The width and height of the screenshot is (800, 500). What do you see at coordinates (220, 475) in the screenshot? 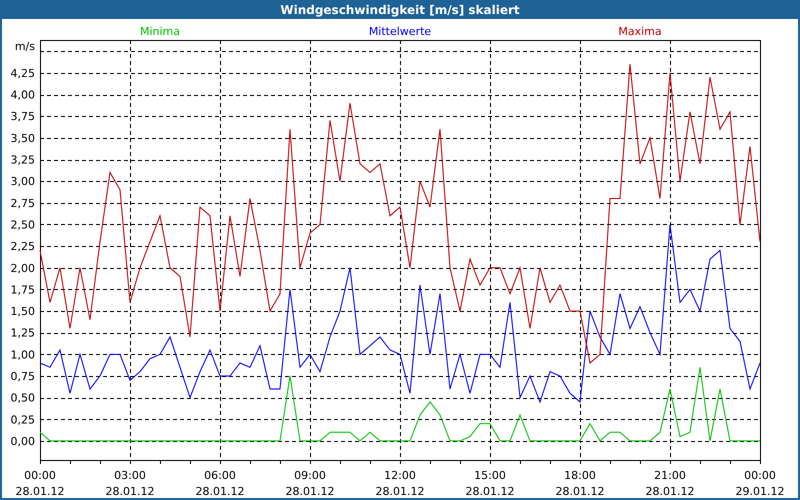
I see `axis-label: 06:00` at bounding box center [220, 475].